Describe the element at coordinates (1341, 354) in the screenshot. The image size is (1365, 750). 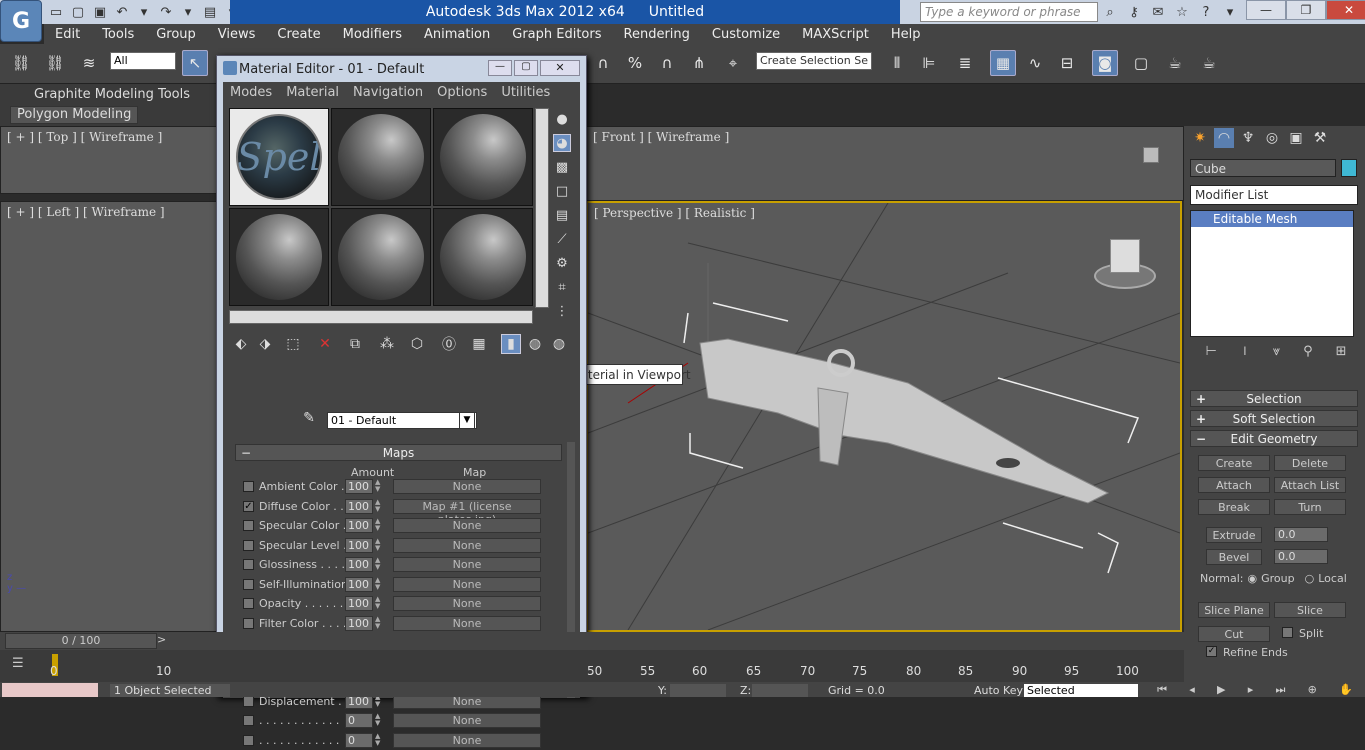
I see `configure-modifier-sets-icon: ⊞` at that location.